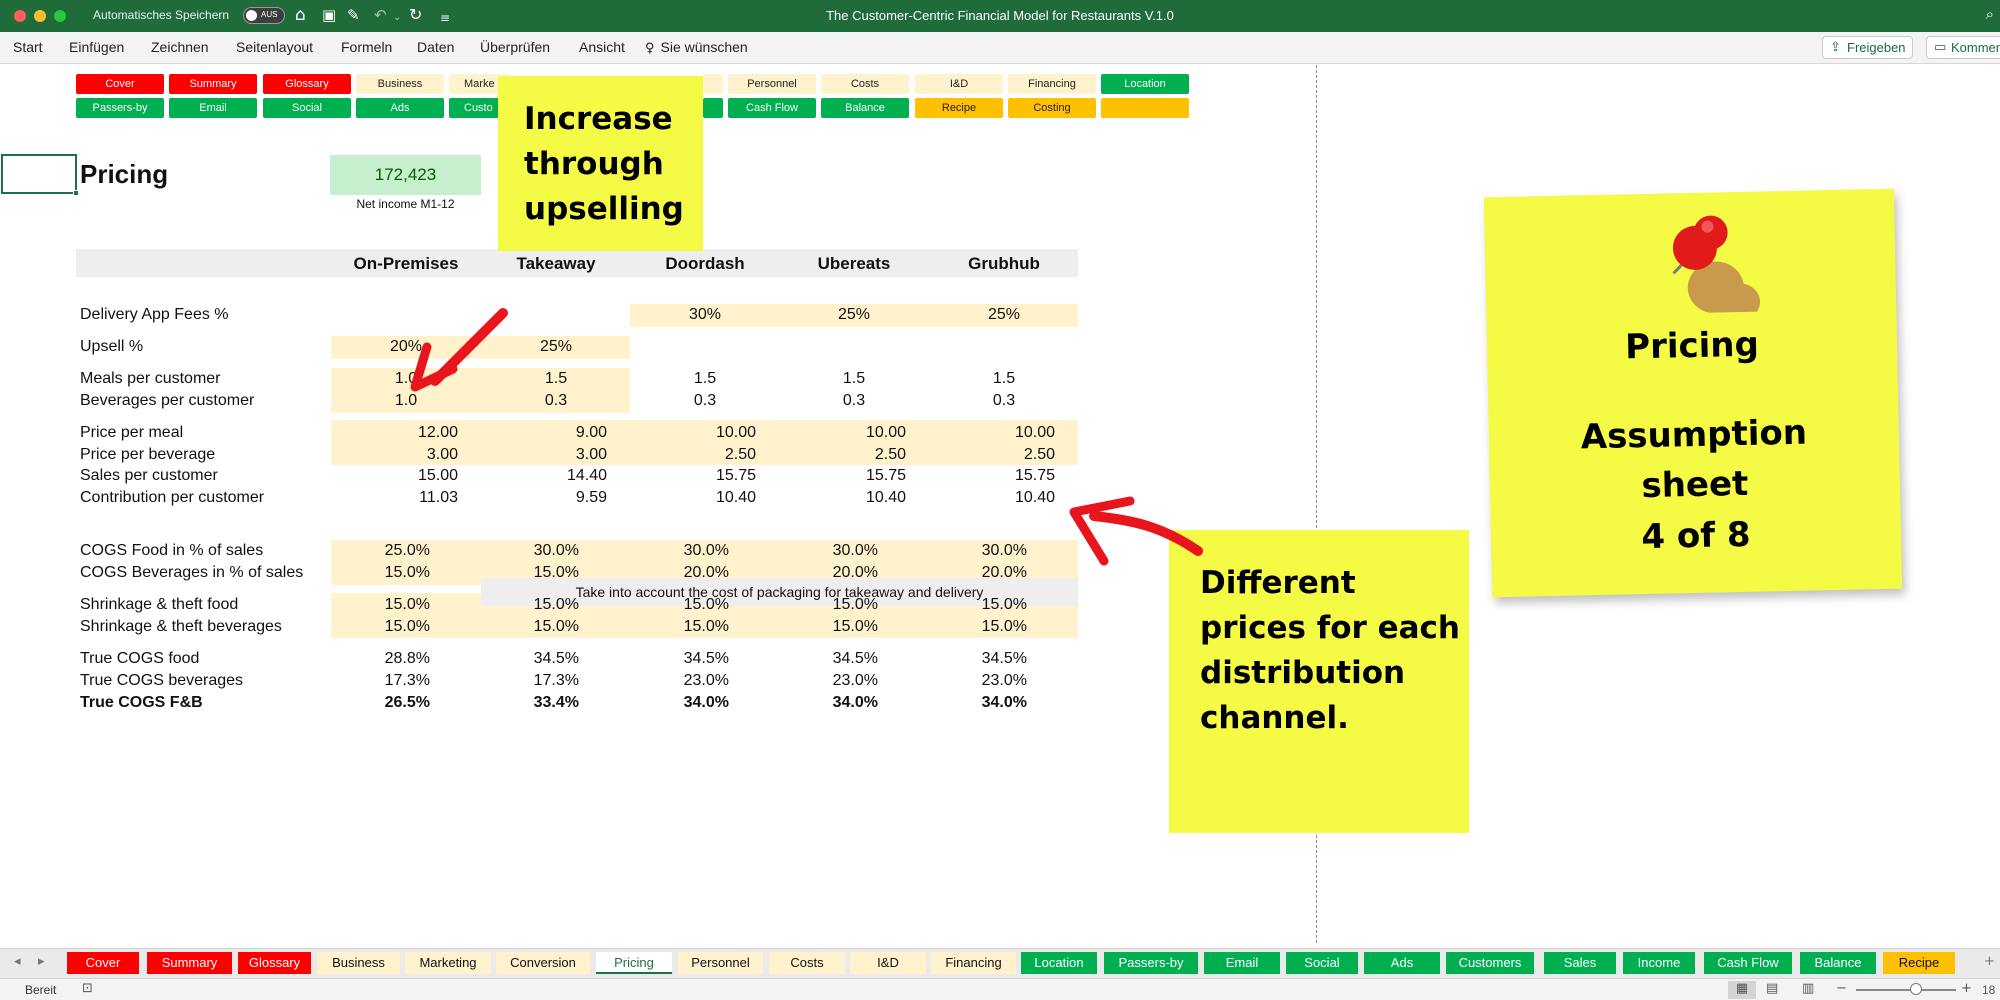  I want to click on menu-start: Start, so click(28, 47).